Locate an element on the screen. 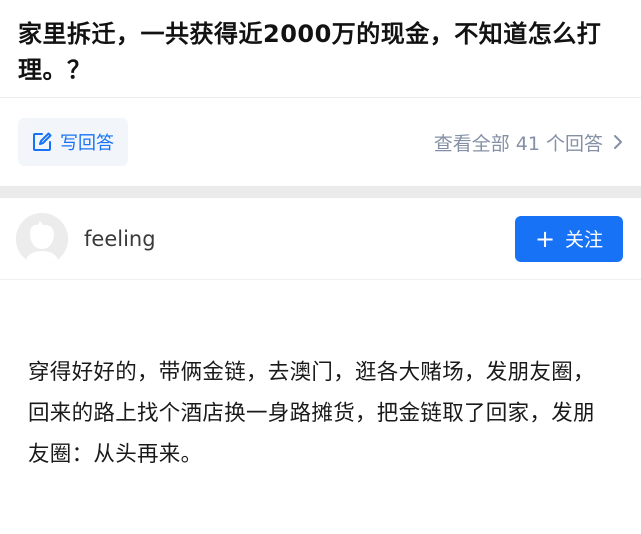 Image resolution: width=641 pixels, height=534 pixels. write-answer-button: 写回答 is located at coordinates (73, 142).